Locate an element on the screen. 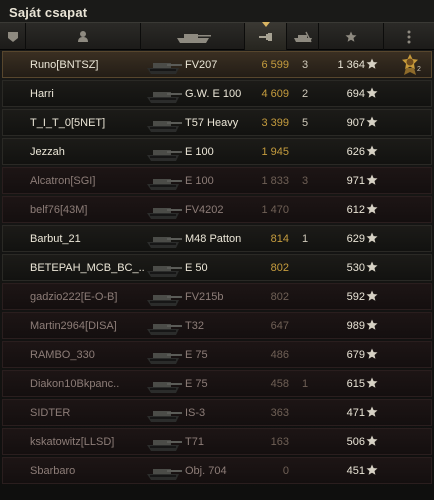 The image size is (434, 500). header-kills is located at coordinates (303, 36).